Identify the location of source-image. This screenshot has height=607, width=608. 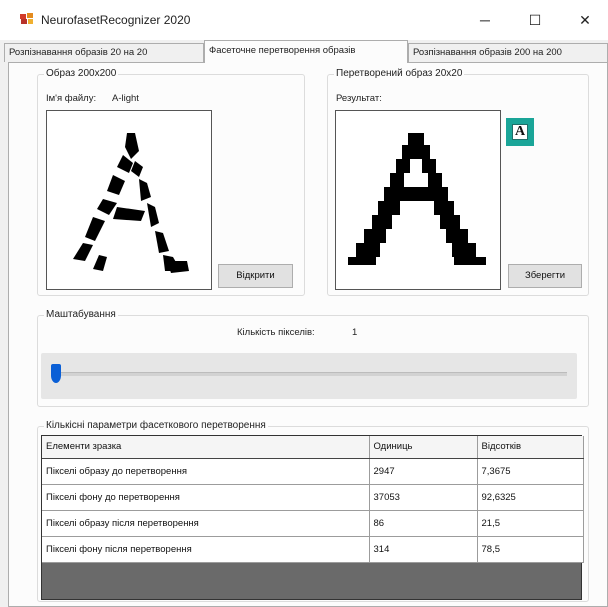
(129, 200).